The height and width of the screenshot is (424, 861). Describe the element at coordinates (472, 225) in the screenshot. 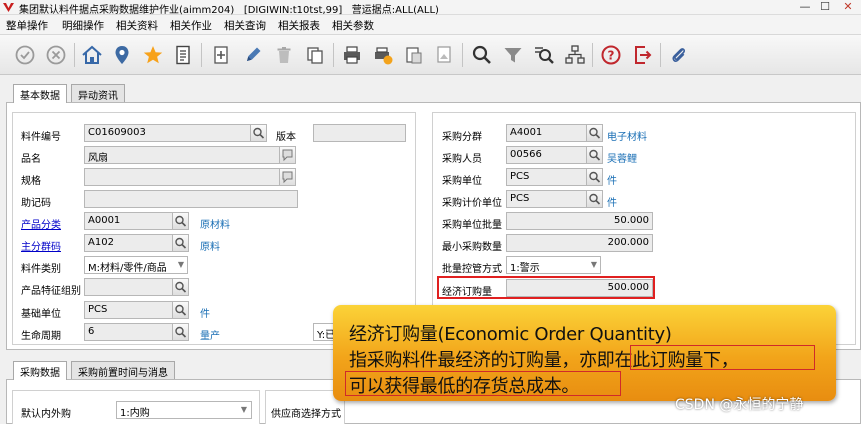

I see `unit-batch-label: 采购单位批量` at that location.